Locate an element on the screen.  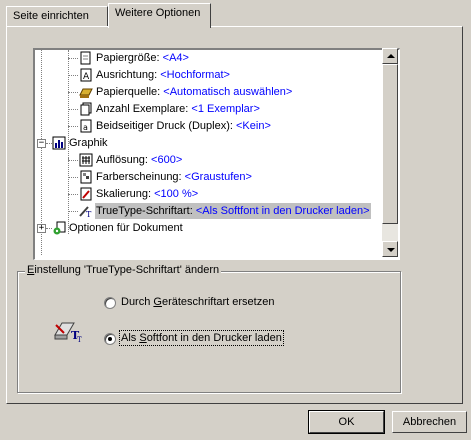
scroll-up-button is located at coordinates (390, 56).